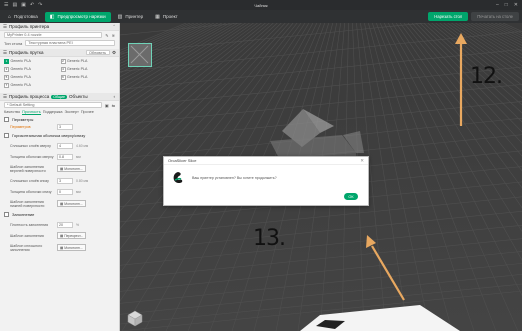  I want to click on filament-color-swatch: 3, so click(6, 69).